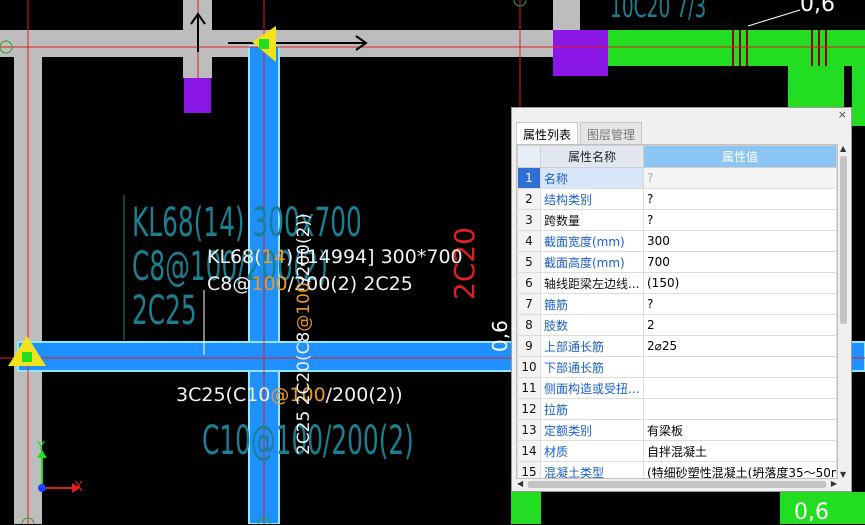 The image size is (865, 525). Describe the element at coordinates (529, 325) in the screenshot. I see `row-number: 8` at that location.